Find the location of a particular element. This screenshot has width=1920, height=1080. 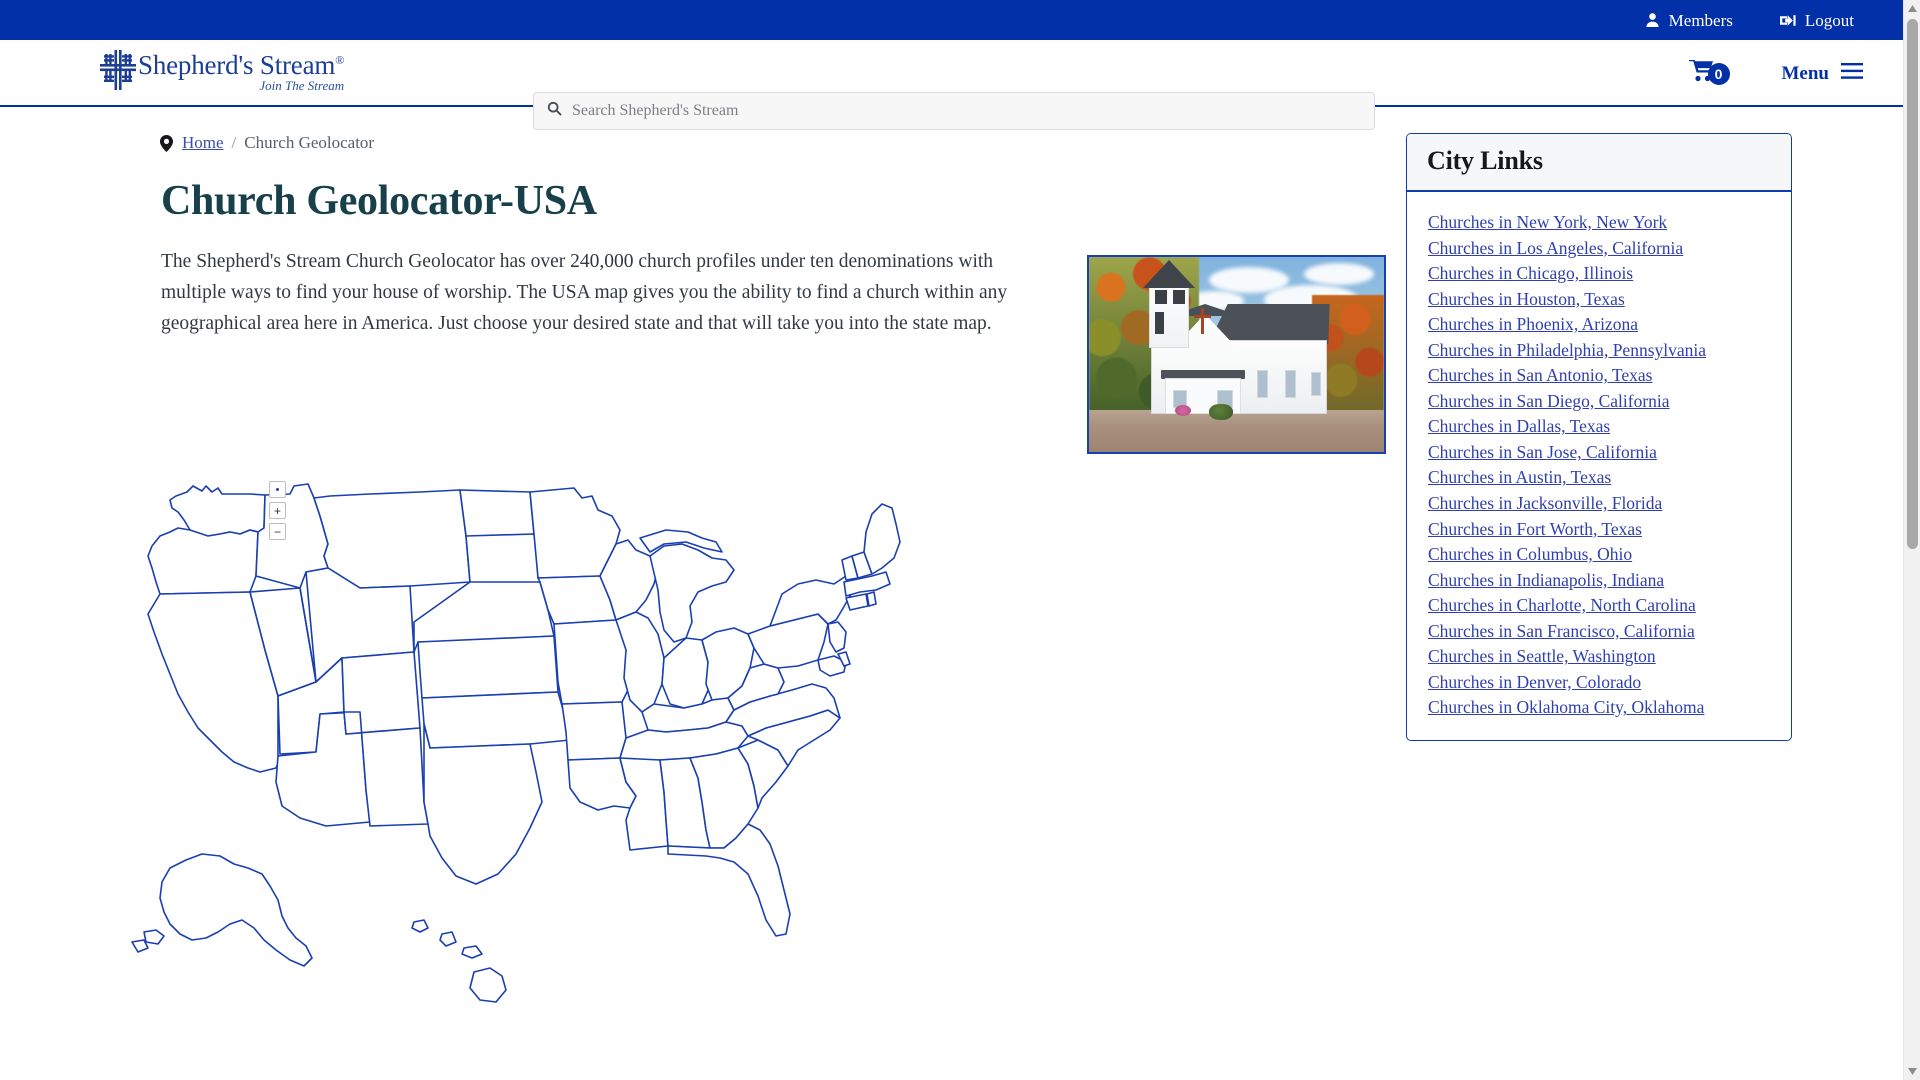

state-oklahoma is located at coordinates (496, 720).